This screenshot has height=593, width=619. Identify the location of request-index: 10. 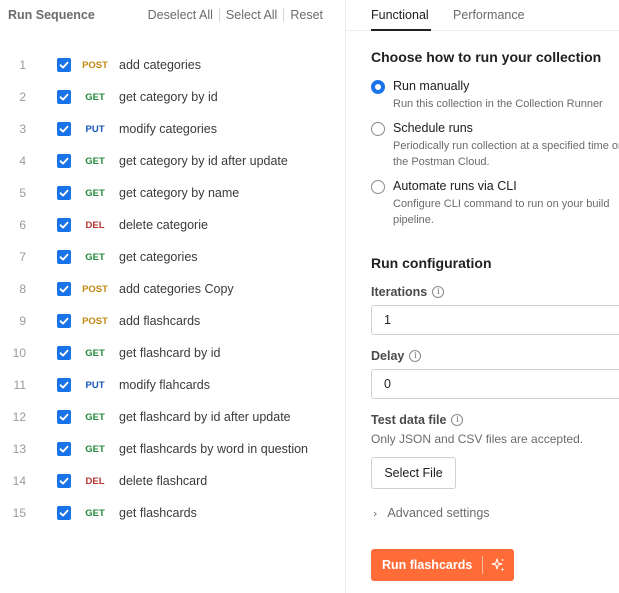
(19, 353).